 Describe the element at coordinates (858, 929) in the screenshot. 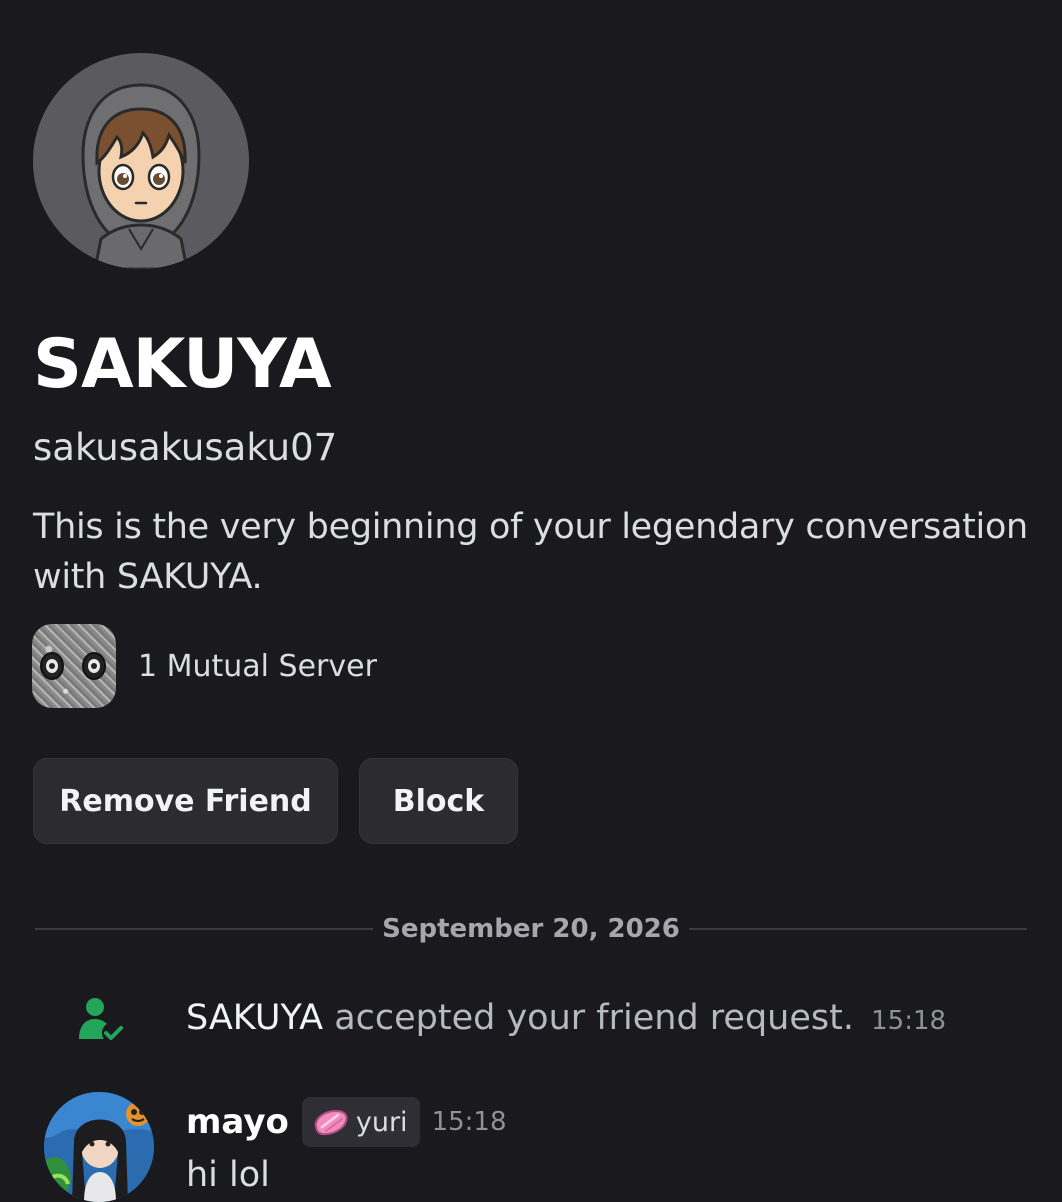

I see `date-divider-line-right` at that location.